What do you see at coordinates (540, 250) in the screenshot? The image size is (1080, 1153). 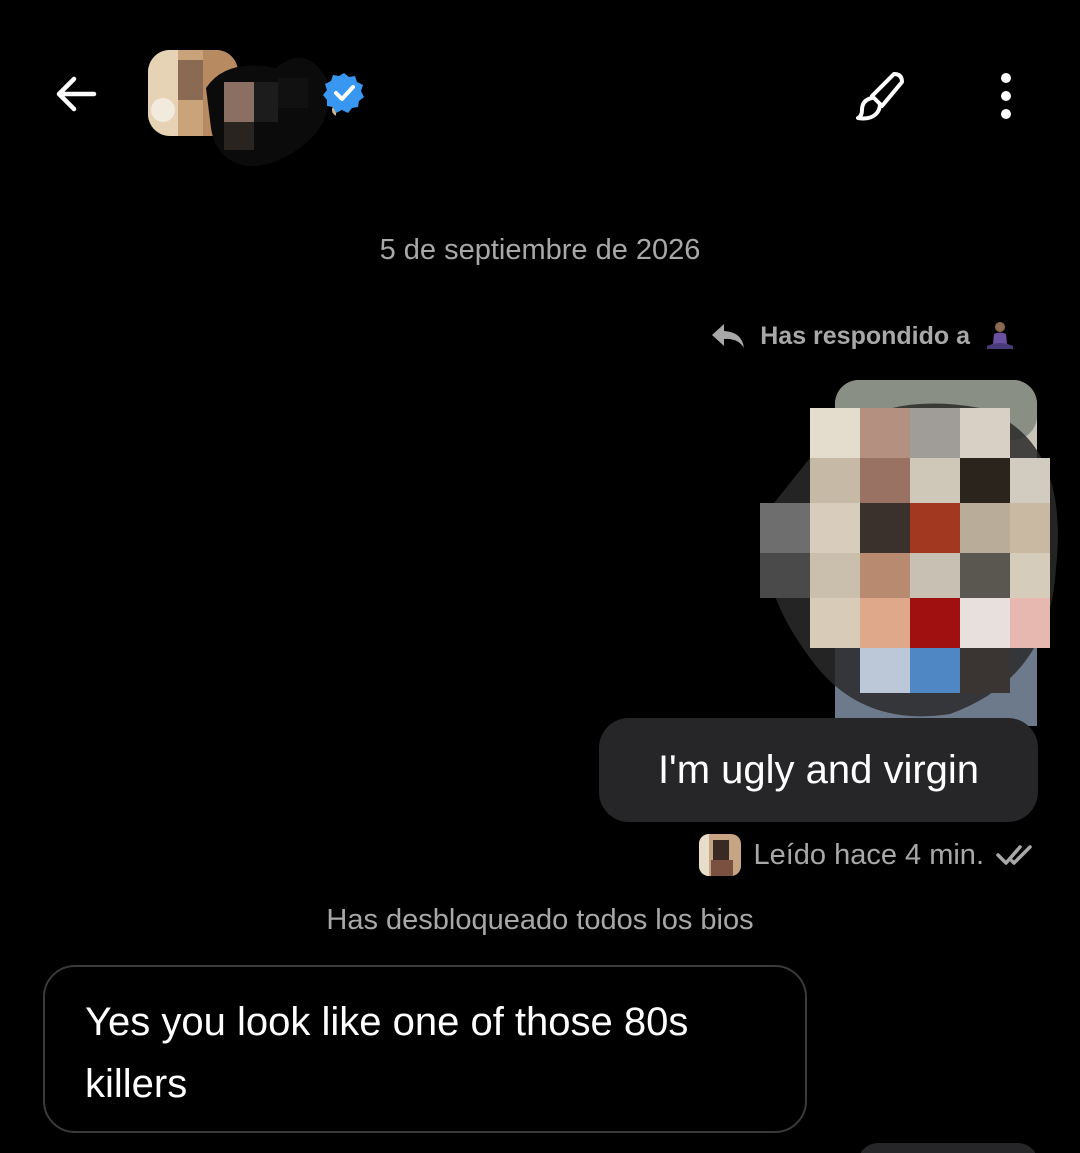 I see `date-divider: 5 de septiembre de 2026` at bounding box center [540, 250].